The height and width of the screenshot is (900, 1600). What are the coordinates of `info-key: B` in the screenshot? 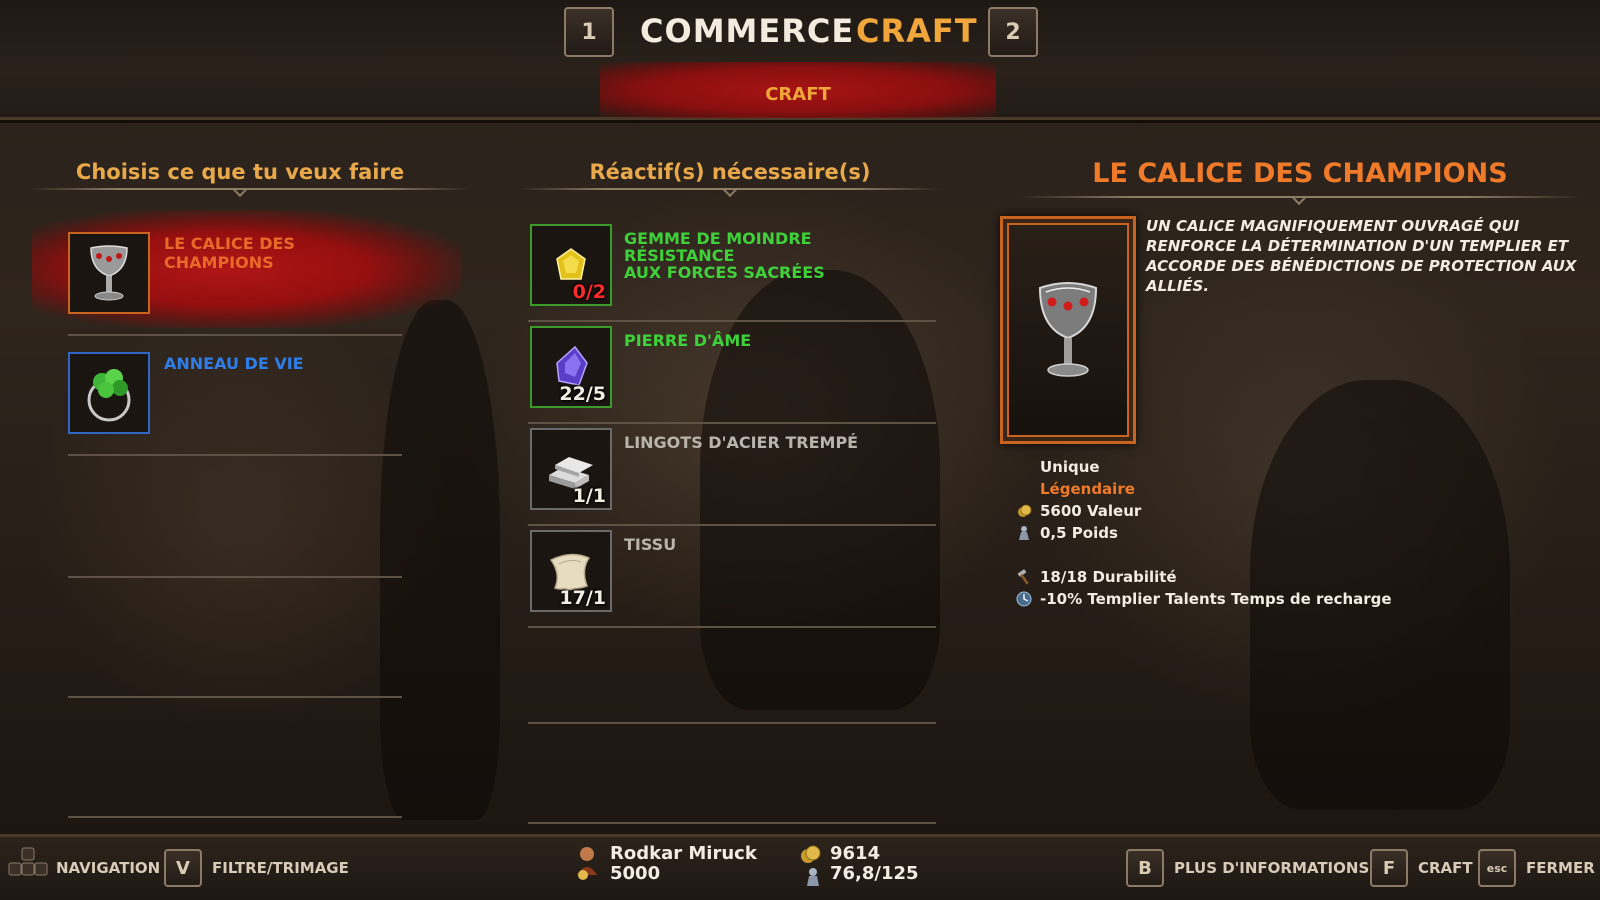 It's located at (1145, 868).